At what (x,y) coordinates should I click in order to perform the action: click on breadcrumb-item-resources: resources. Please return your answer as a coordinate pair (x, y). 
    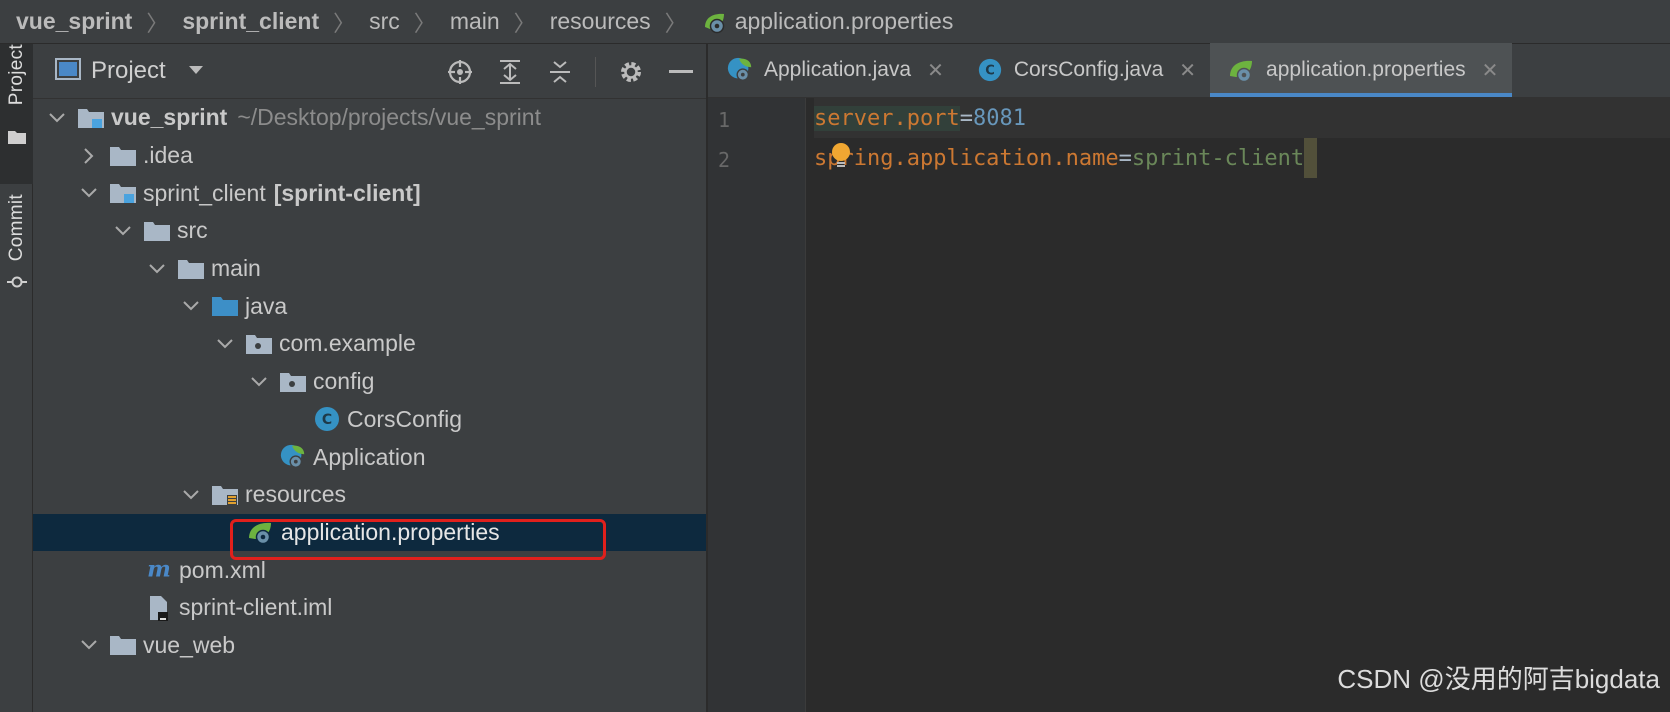
    Looking at the image, I should click on (600, 21).